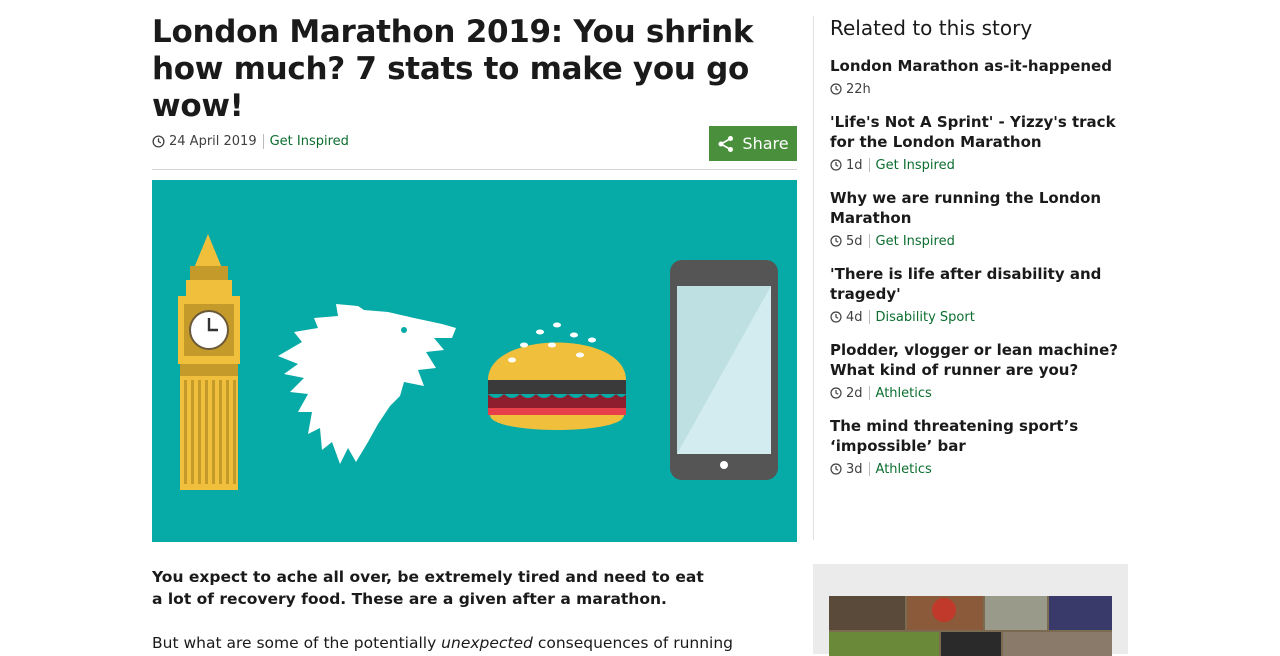 The height and width of the screenshot is (656, 1280). I want to click on related-item: London Marathon as-it-happened 22h, so click(980, 77).